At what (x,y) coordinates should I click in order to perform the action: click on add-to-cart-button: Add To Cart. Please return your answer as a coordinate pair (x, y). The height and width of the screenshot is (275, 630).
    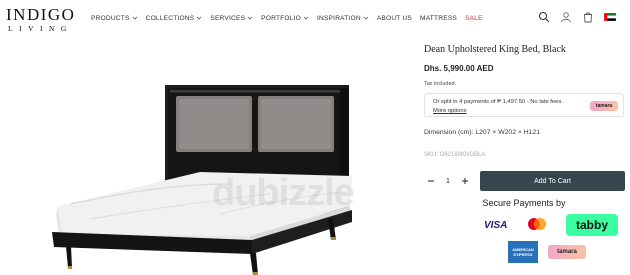
    Looking at the image, I should click on (552, 181).